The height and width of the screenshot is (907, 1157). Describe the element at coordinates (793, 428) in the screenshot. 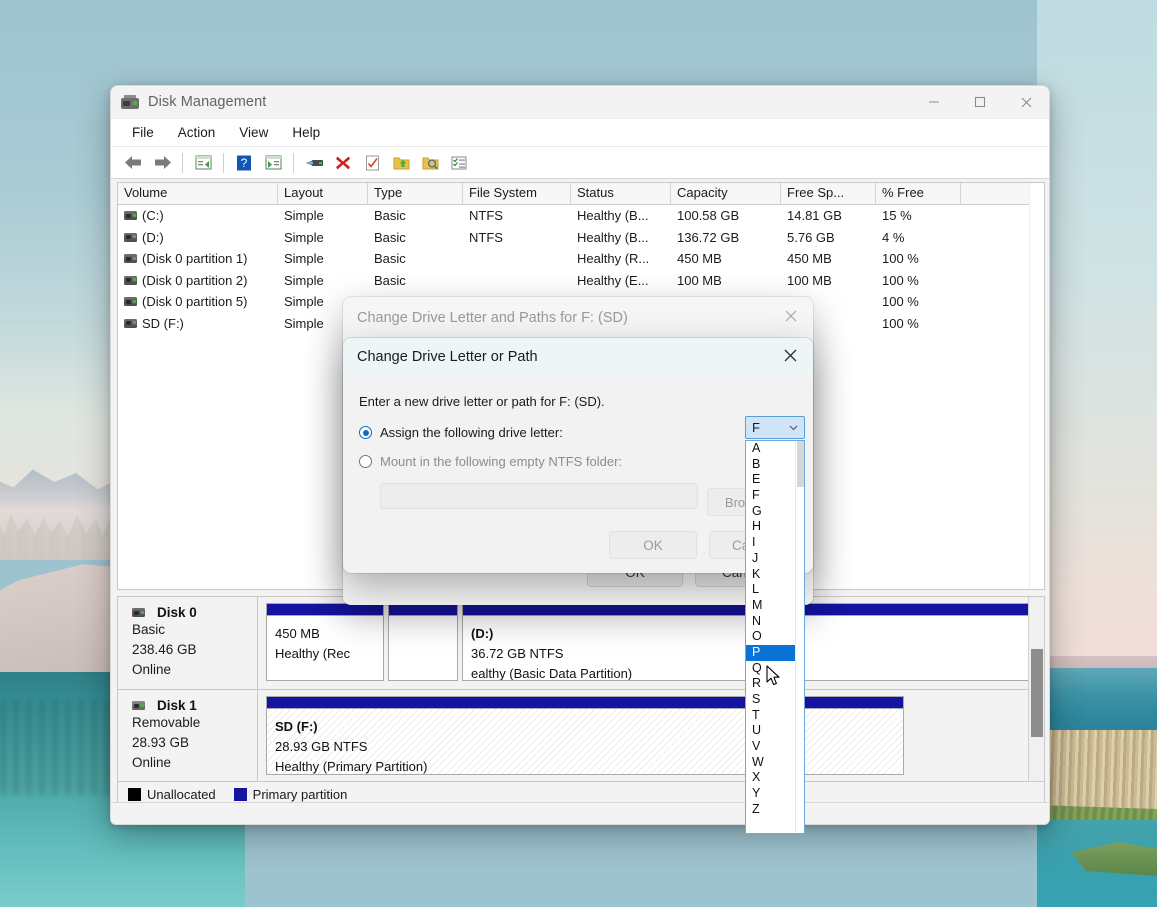

I see `chevron-down-icon` at that location.